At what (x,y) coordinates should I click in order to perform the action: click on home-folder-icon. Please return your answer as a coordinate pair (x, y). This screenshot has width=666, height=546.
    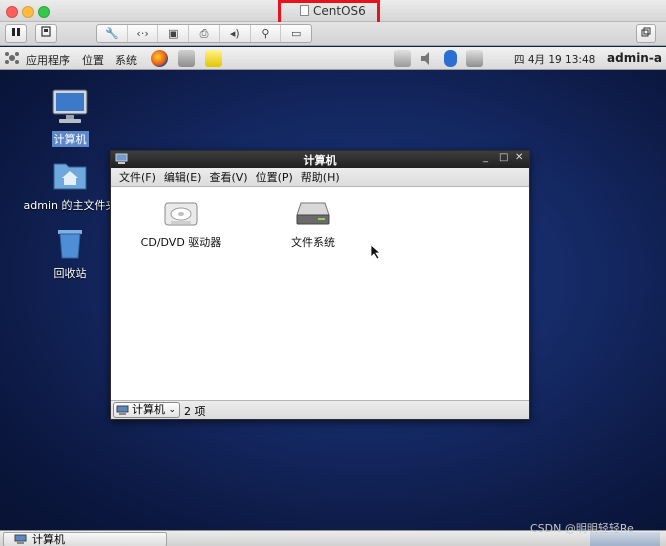
    Looking at the image, I should click on (70, 176).